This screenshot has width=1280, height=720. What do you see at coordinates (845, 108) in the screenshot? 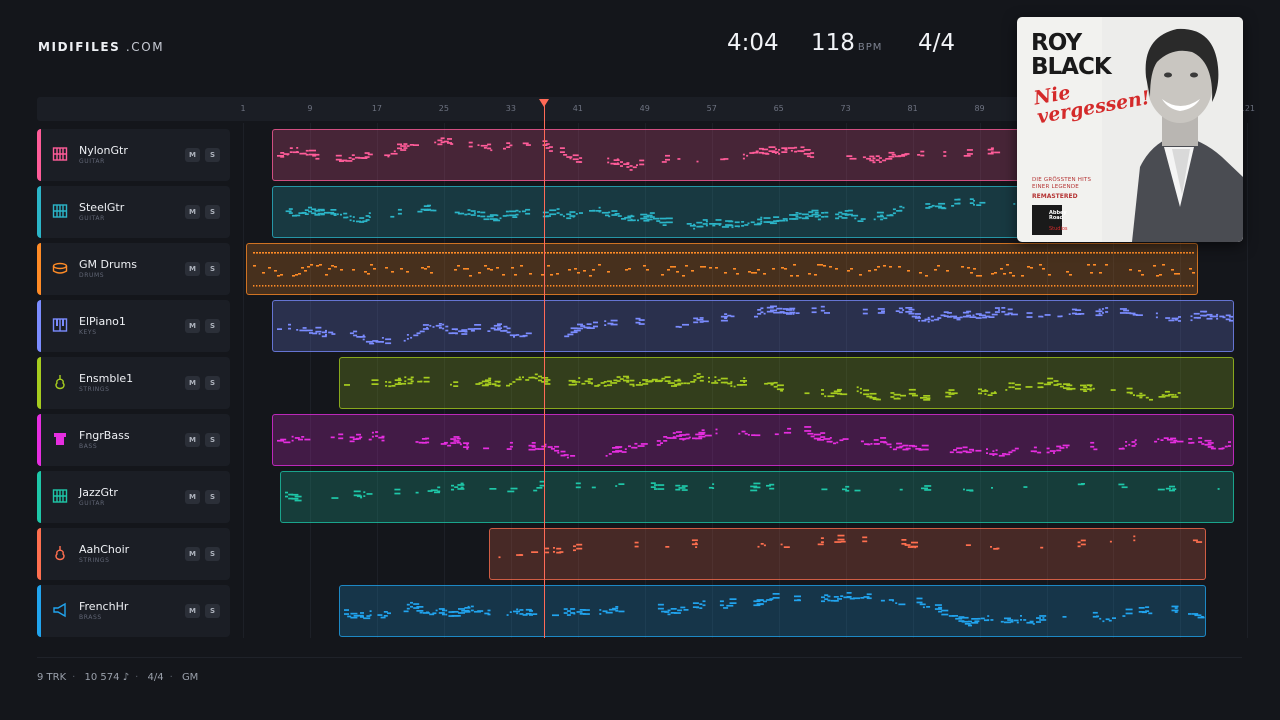
I see `ruler-tick: 73` at bounding box center [845, 108].